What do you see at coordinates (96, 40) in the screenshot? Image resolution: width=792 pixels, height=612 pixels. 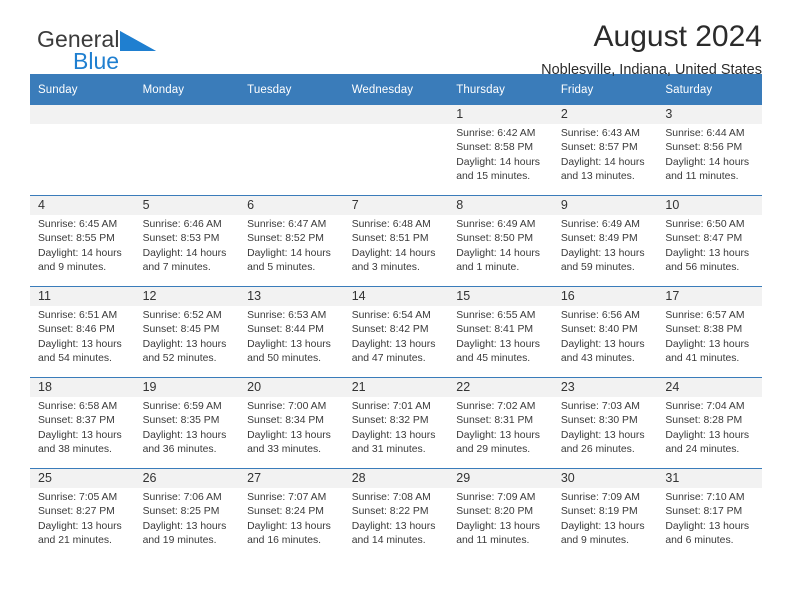 I see `logo-top-row: General` at bounding box center [96, 40].